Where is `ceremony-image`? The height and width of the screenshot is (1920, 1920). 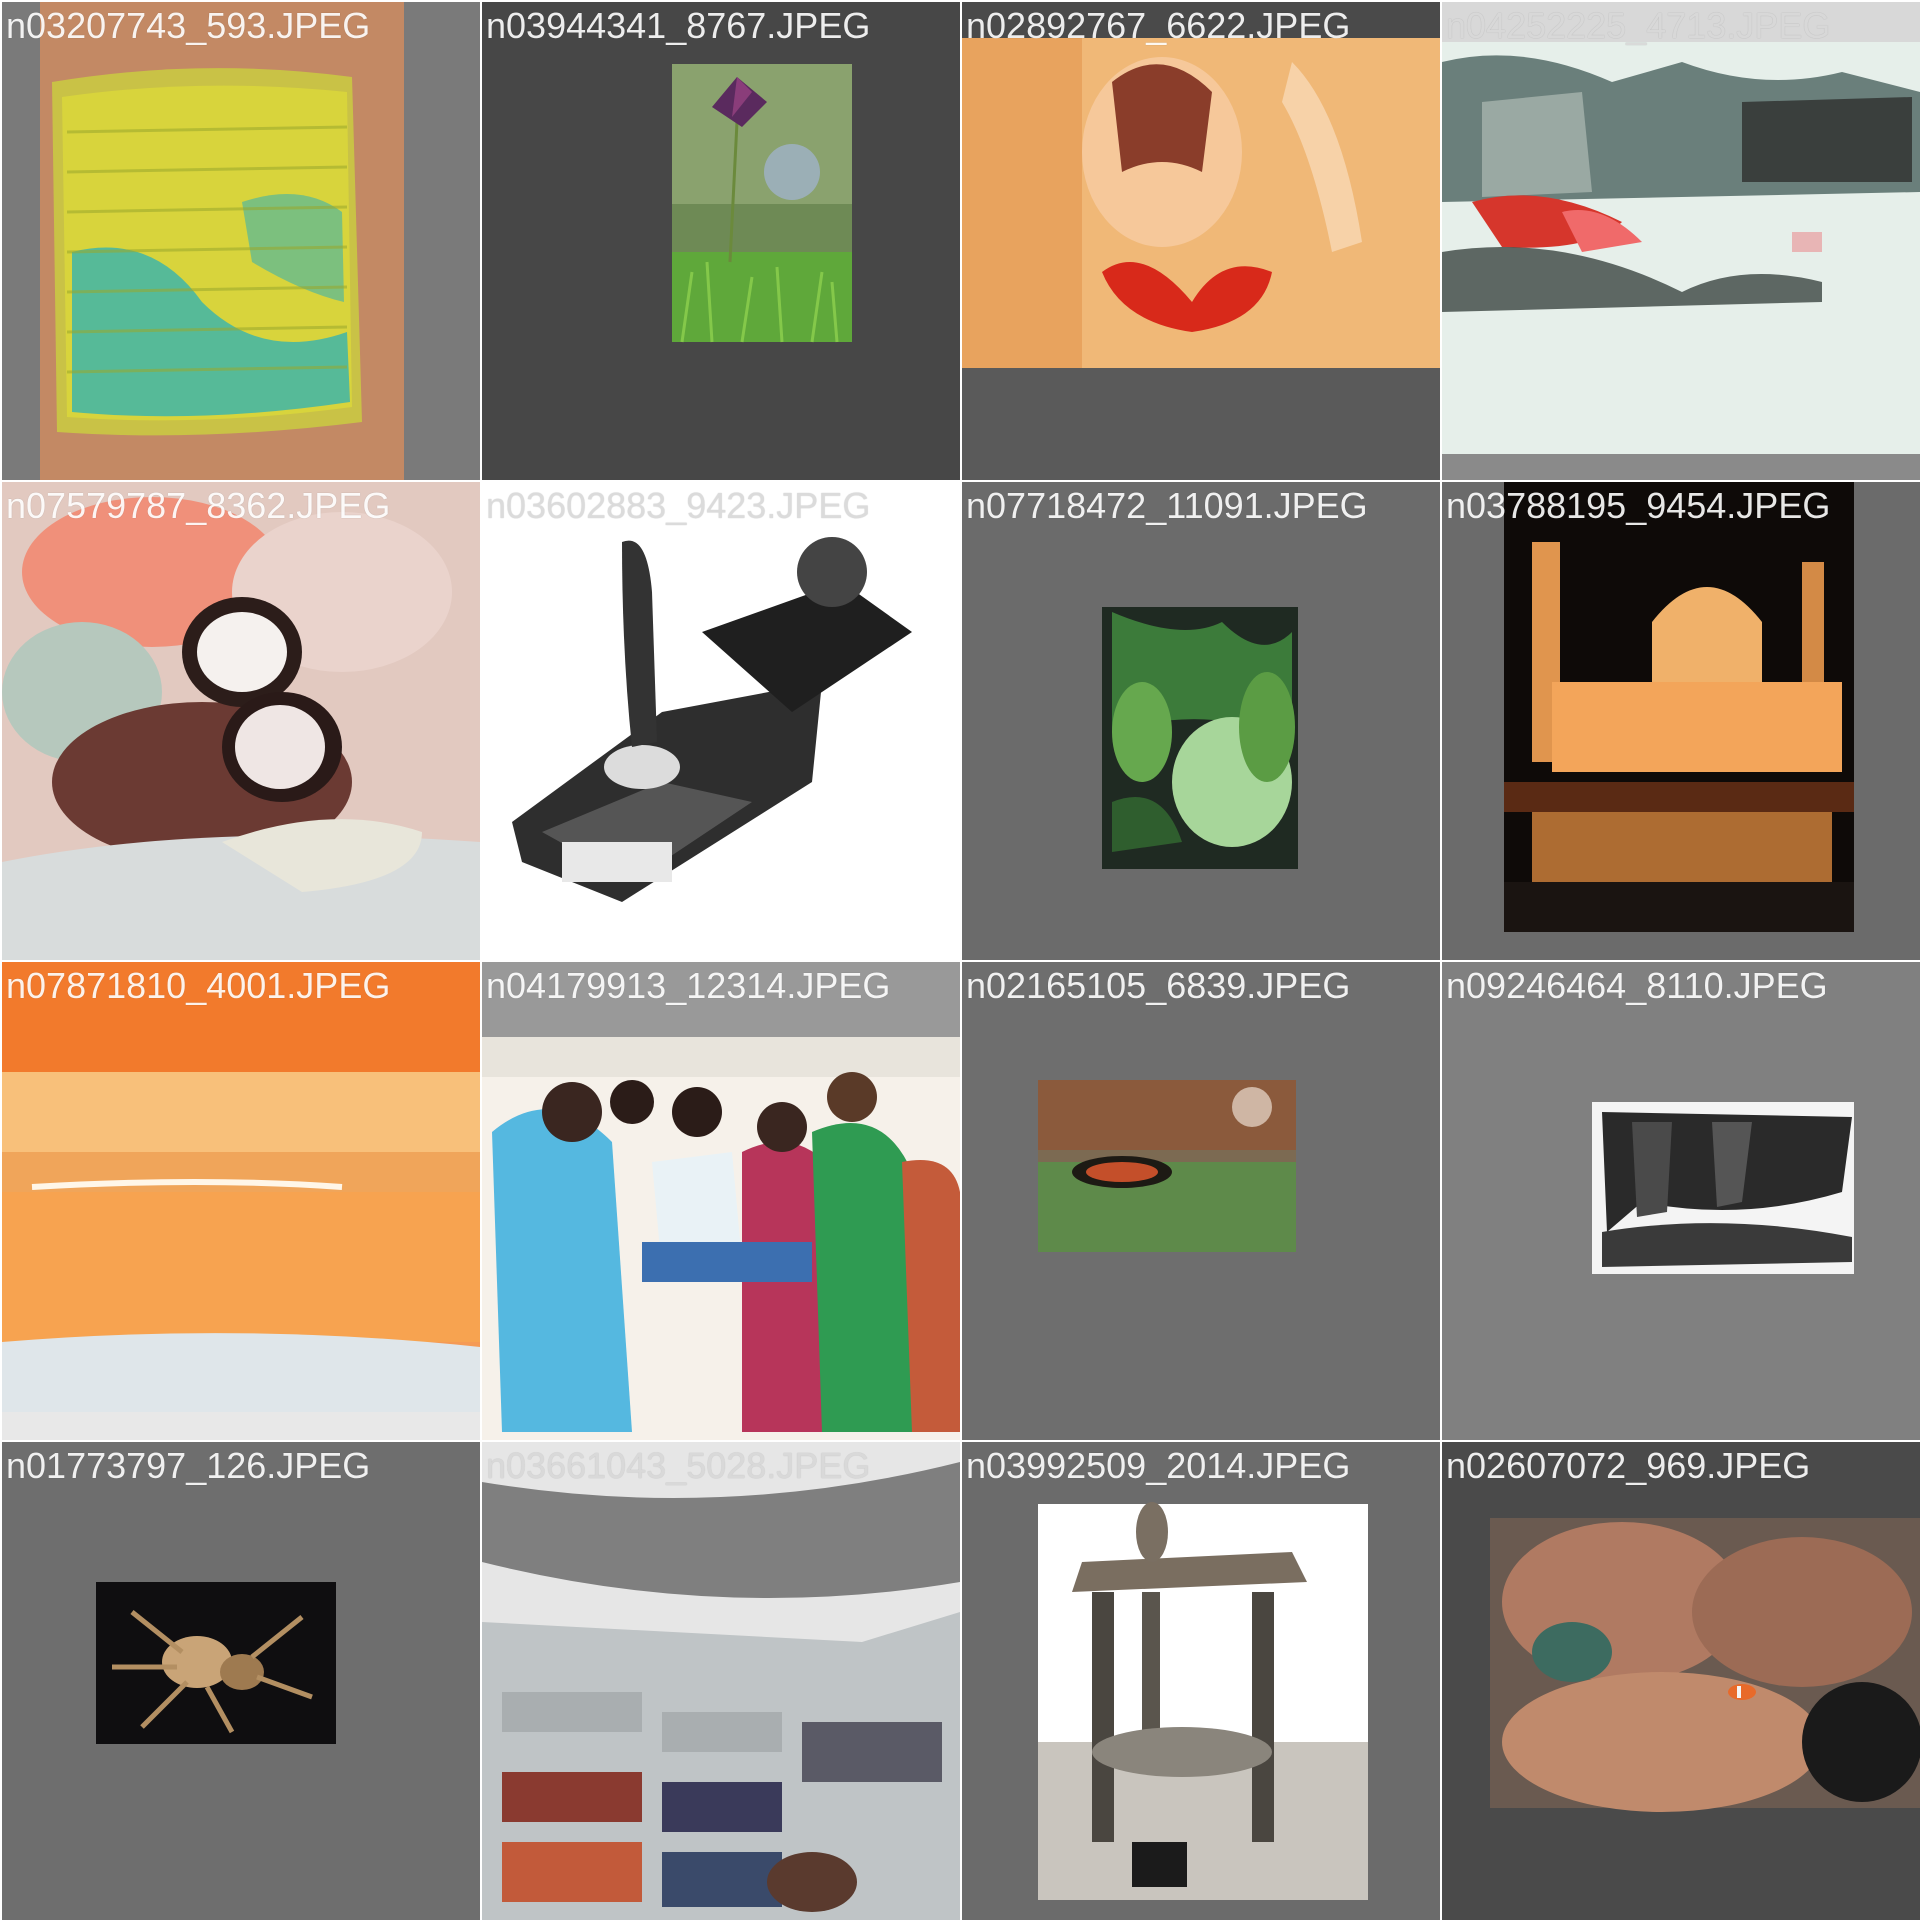 ceremony-image is located at coordinates (721, 1238).